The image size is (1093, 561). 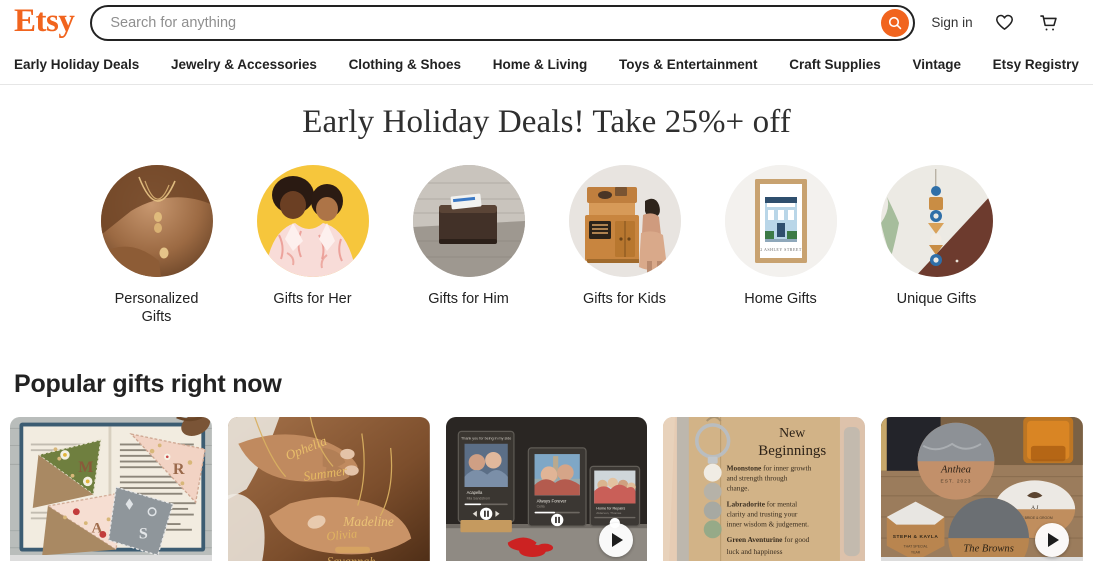 I want to click on site-header: Etsy Sign in, so click(x=546, y=22).